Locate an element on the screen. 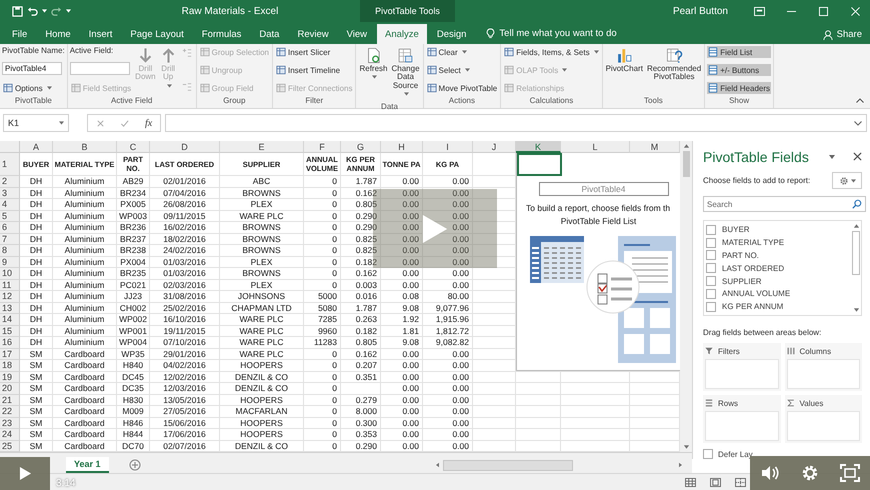 This screenshot has height=490, width=870. row-number: 13 is located at coordinates (10, 308).